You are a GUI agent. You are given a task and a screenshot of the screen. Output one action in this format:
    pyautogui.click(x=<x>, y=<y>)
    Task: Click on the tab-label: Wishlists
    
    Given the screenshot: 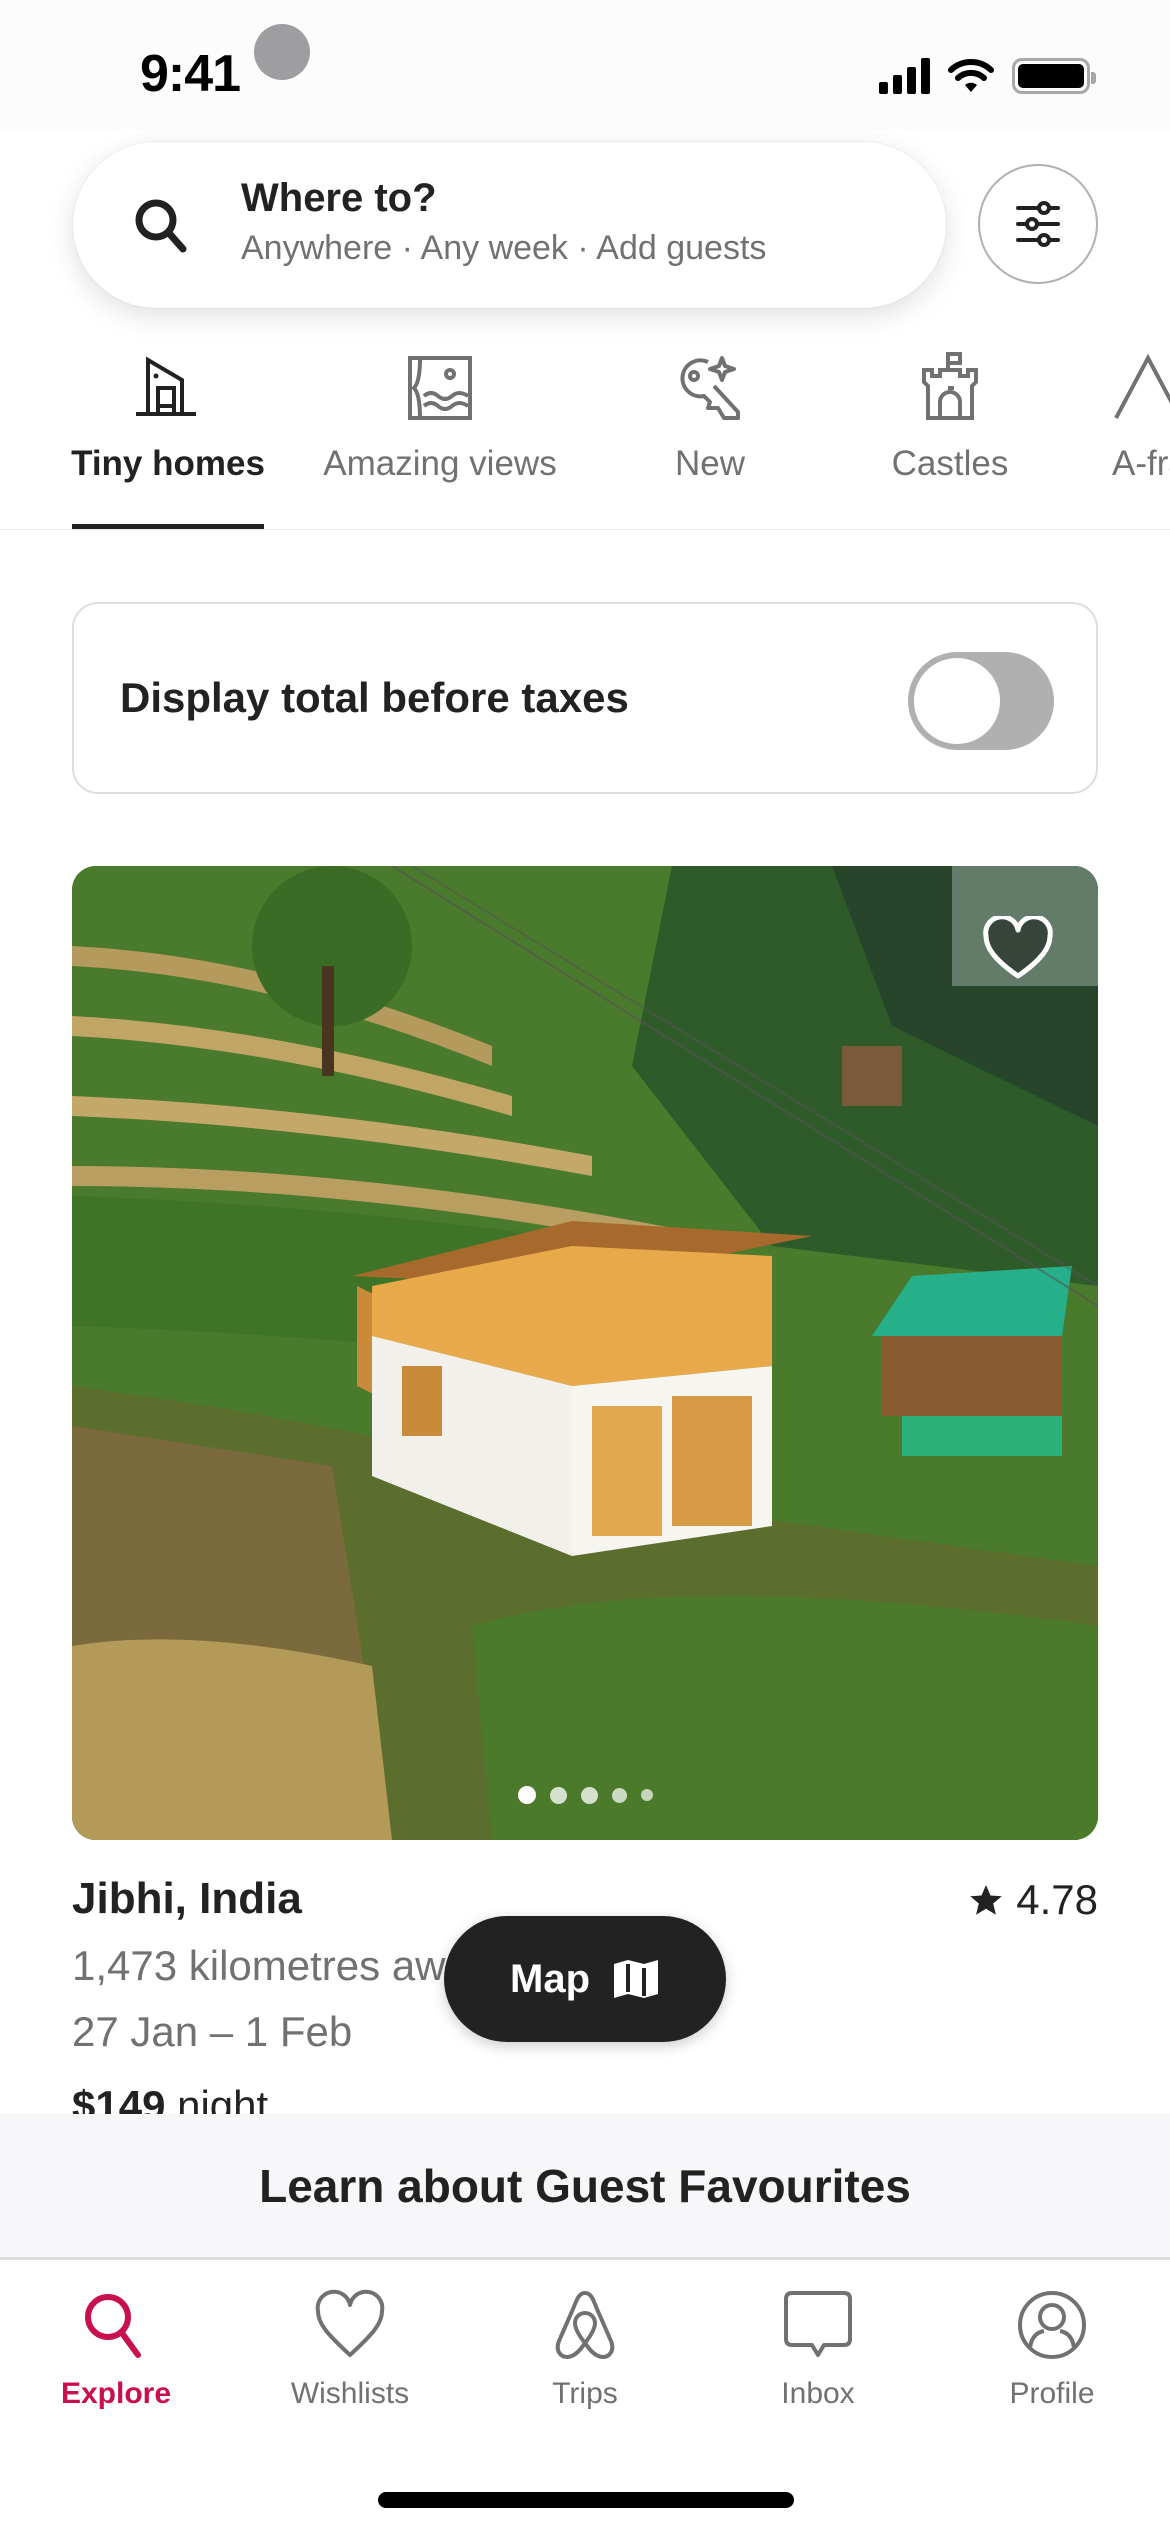 What is the action you would take?
    pyautogui.click(x=350, y=2393)
    